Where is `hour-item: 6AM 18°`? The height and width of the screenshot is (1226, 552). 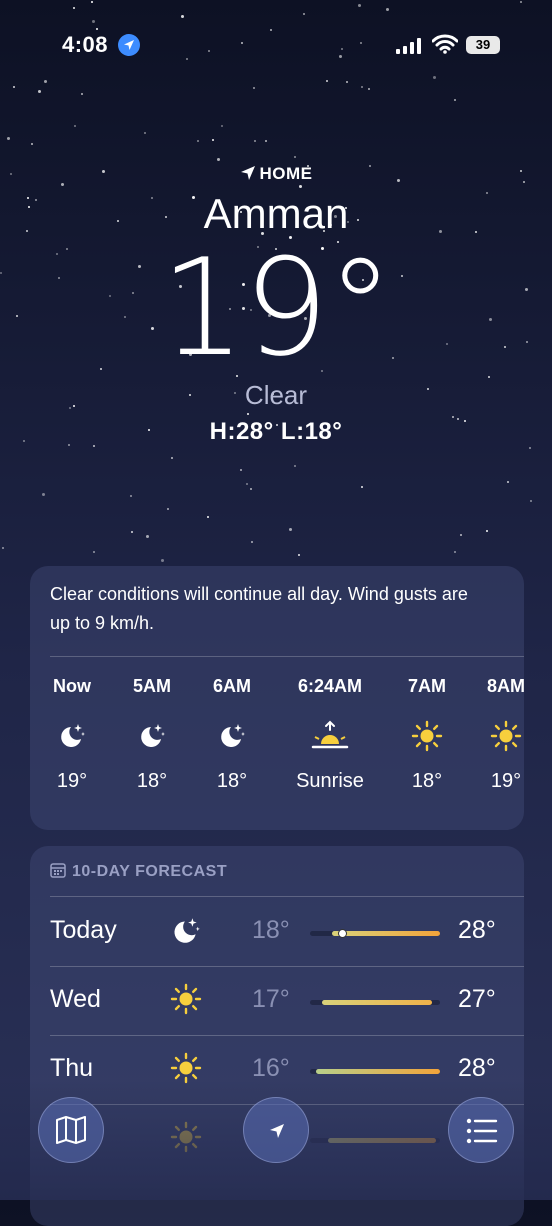 hour-item: 6AM 18° is located at coordinates (232, 734).